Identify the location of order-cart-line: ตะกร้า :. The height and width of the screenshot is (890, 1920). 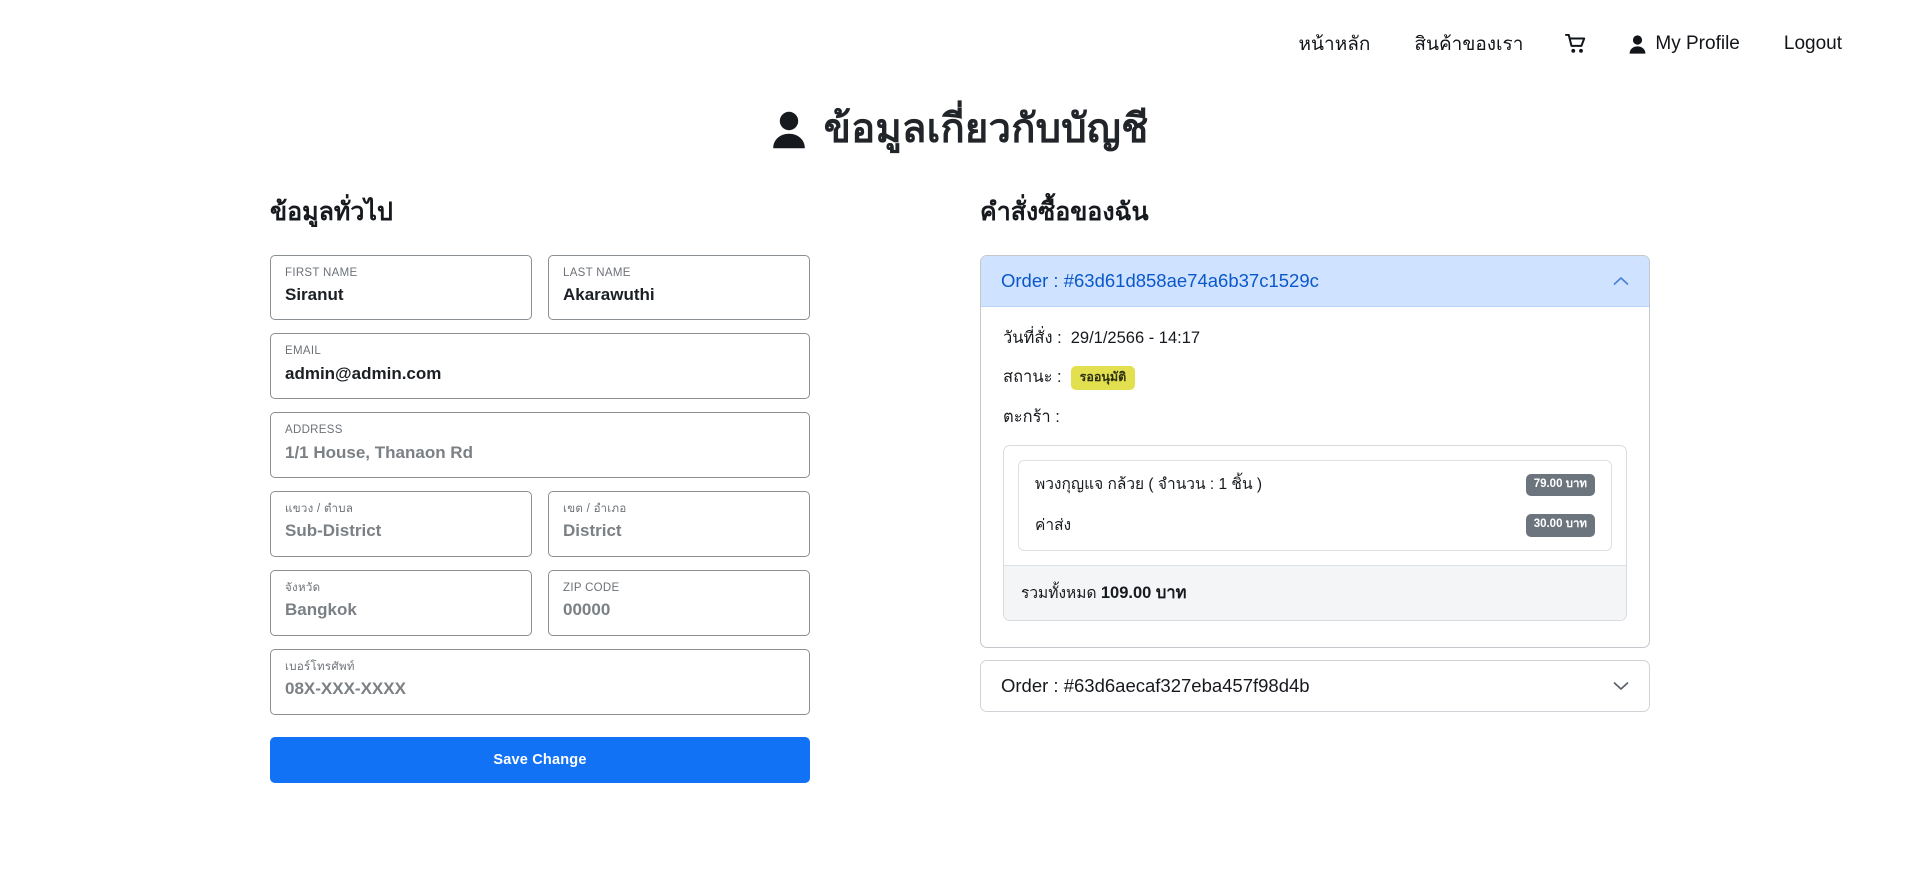
(1315, 417).